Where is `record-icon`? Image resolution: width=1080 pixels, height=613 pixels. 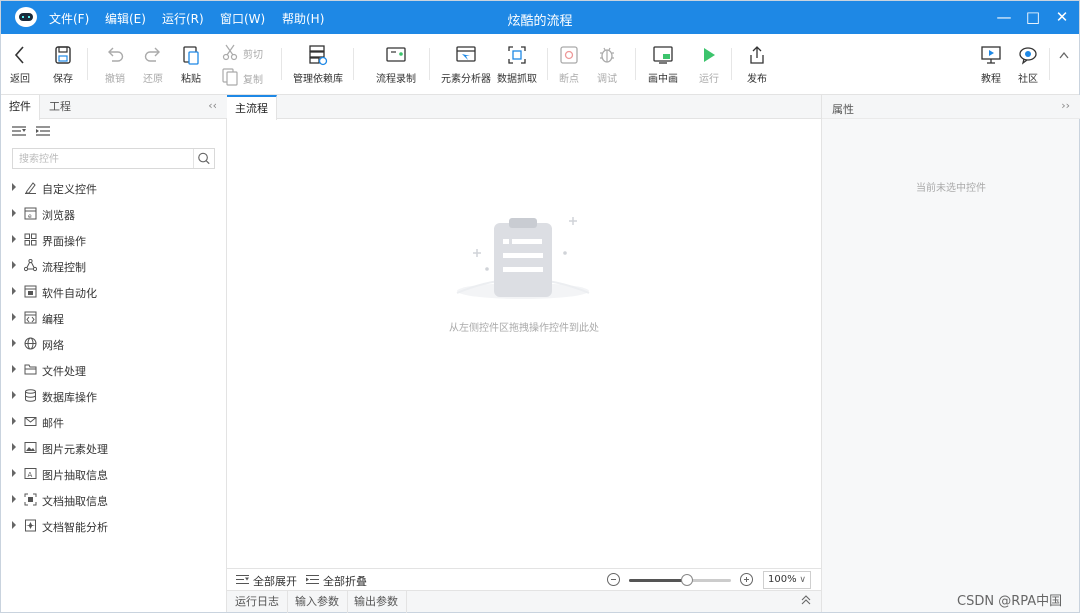 record-icon is located at coordinates (396, 54).